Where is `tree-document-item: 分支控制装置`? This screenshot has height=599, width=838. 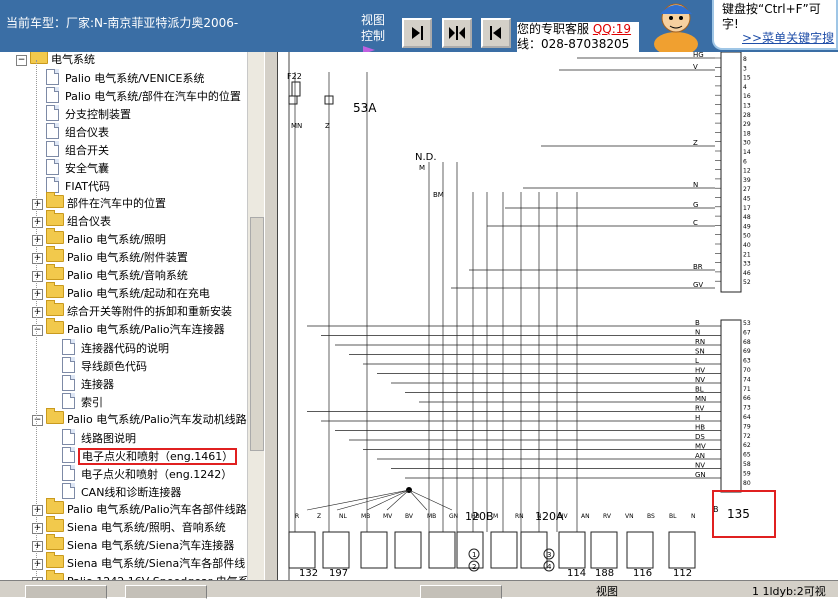
tree-document-item: 分支控制装置 is located at coordinates (88, 114).